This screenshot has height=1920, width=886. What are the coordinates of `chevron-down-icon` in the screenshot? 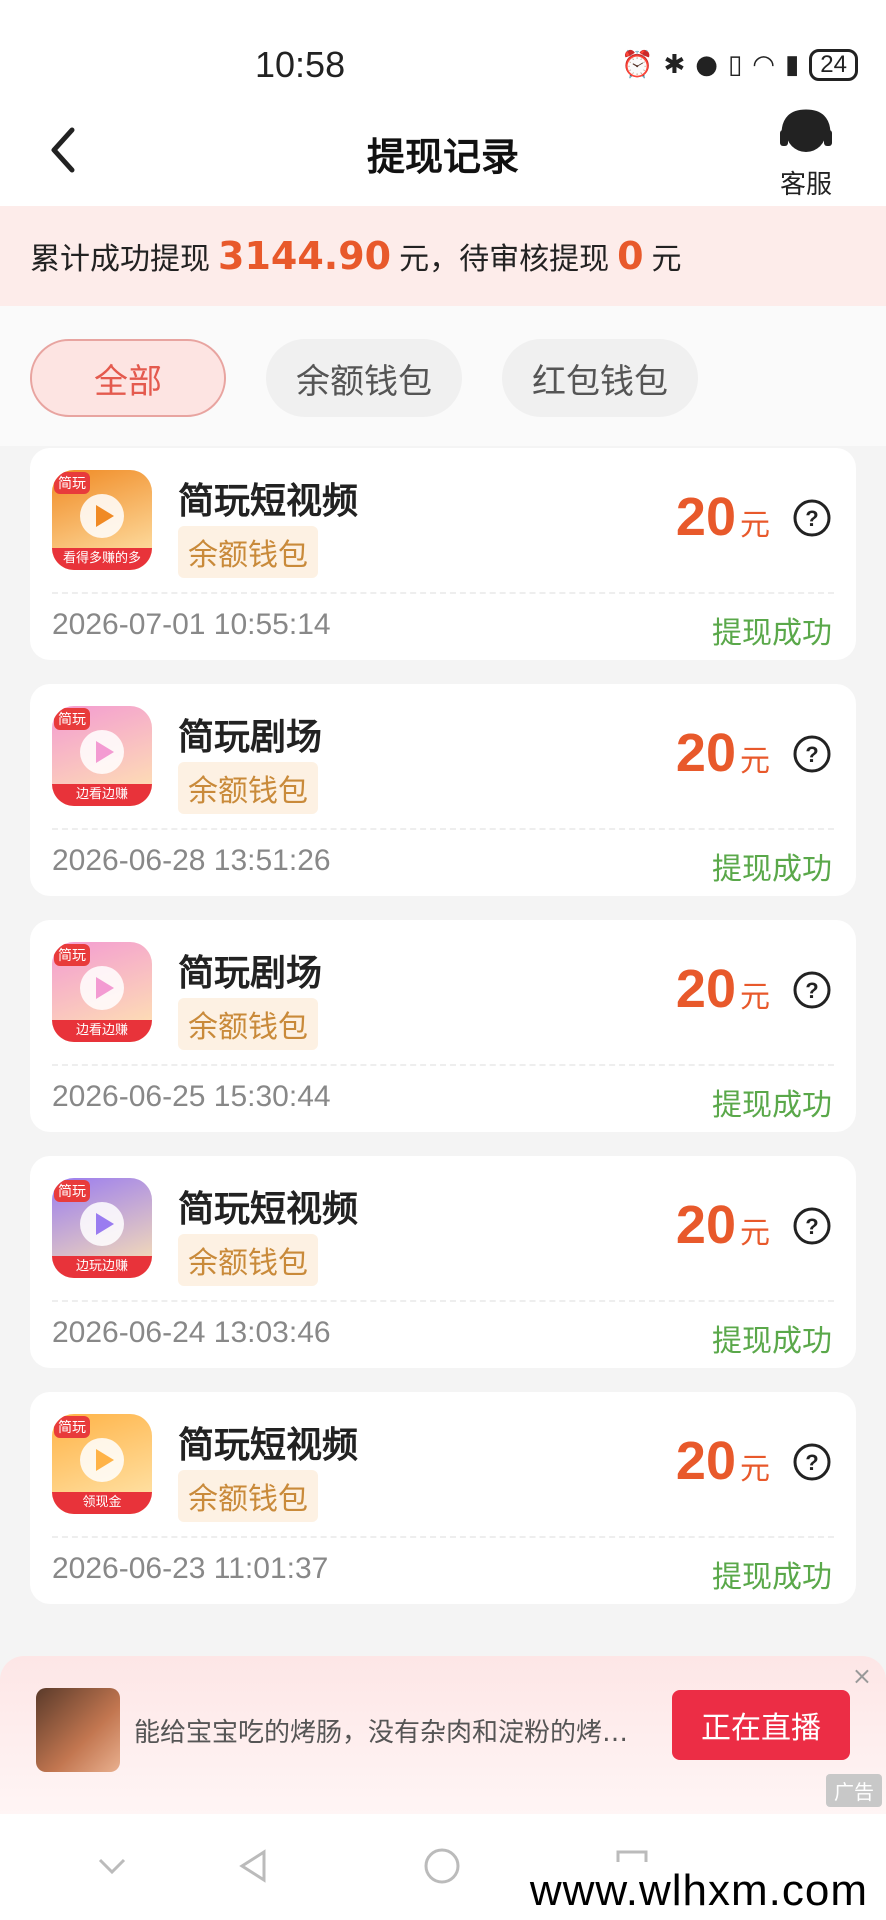 It's located at (112, 1866).